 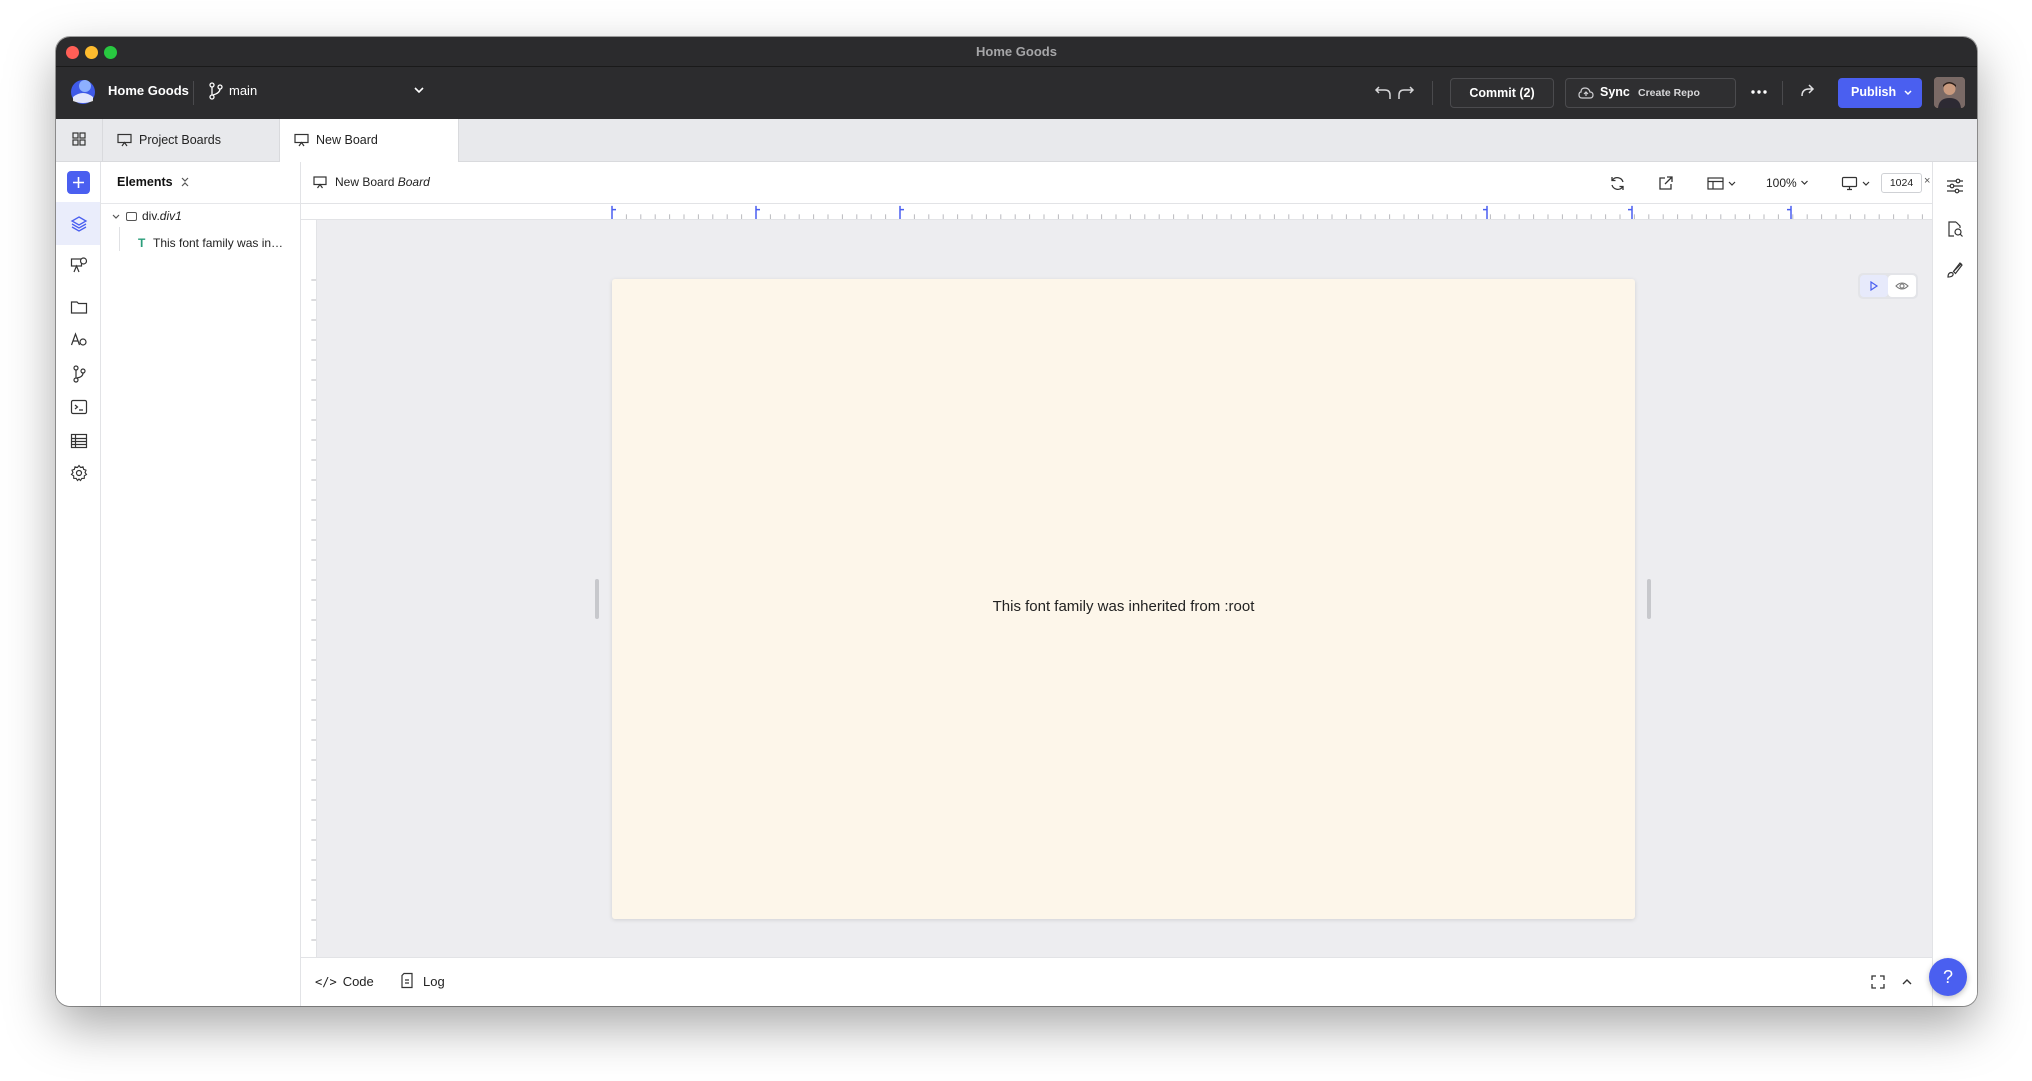 I want to click on cloud-upload-icon, so click(x=1586, y=93).